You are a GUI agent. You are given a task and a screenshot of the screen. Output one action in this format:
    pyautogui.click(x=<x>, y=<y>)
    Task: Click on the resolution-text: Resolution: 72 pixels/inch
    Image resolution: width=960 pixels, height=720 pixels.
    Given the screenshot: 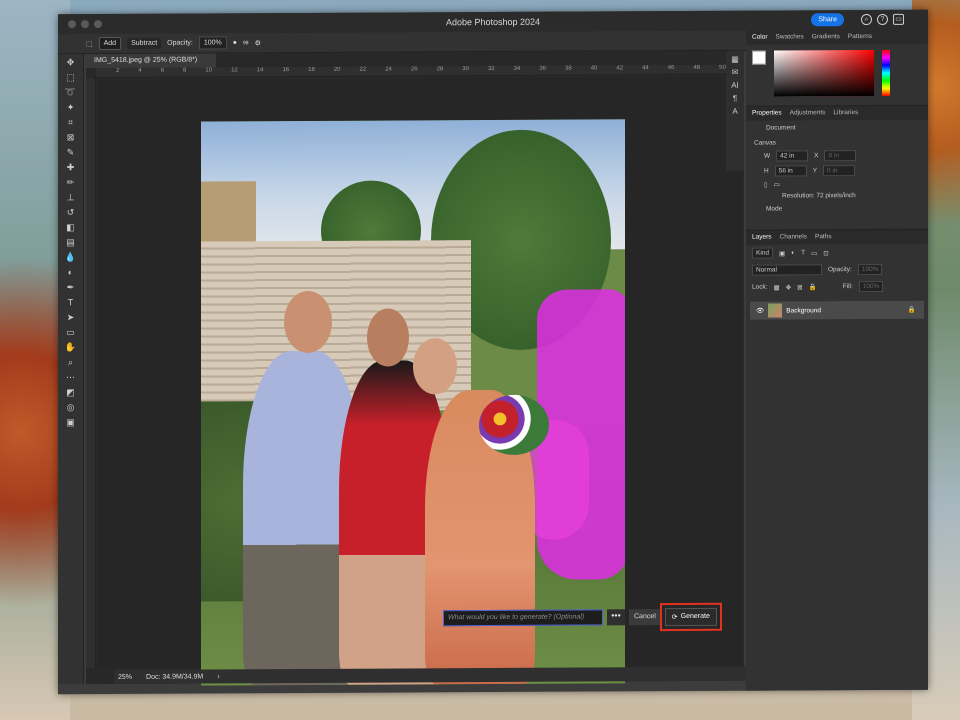 What is the action you would take?
    pyautogui.click(x=819, y=196)
    